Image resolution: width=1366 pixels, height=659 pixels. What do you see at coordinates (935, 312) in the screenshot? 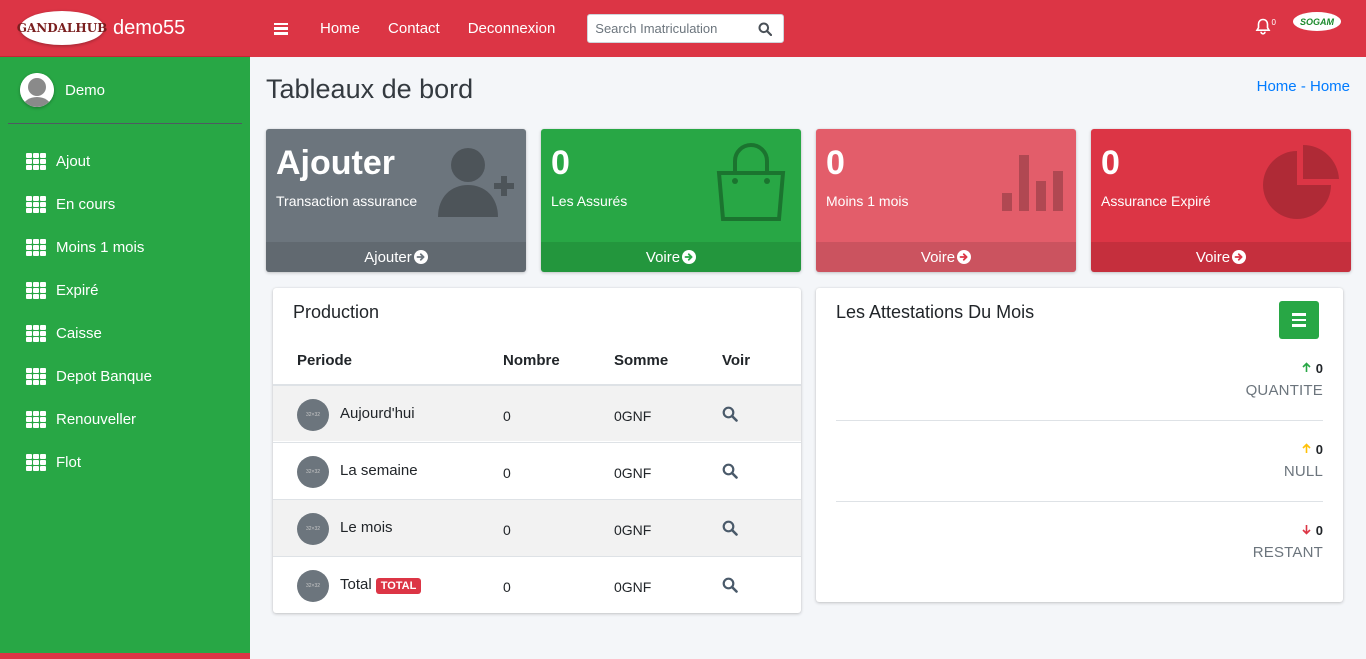
I see `card-title: Les Attestations Du Mois` at bounding box center [935, 312].